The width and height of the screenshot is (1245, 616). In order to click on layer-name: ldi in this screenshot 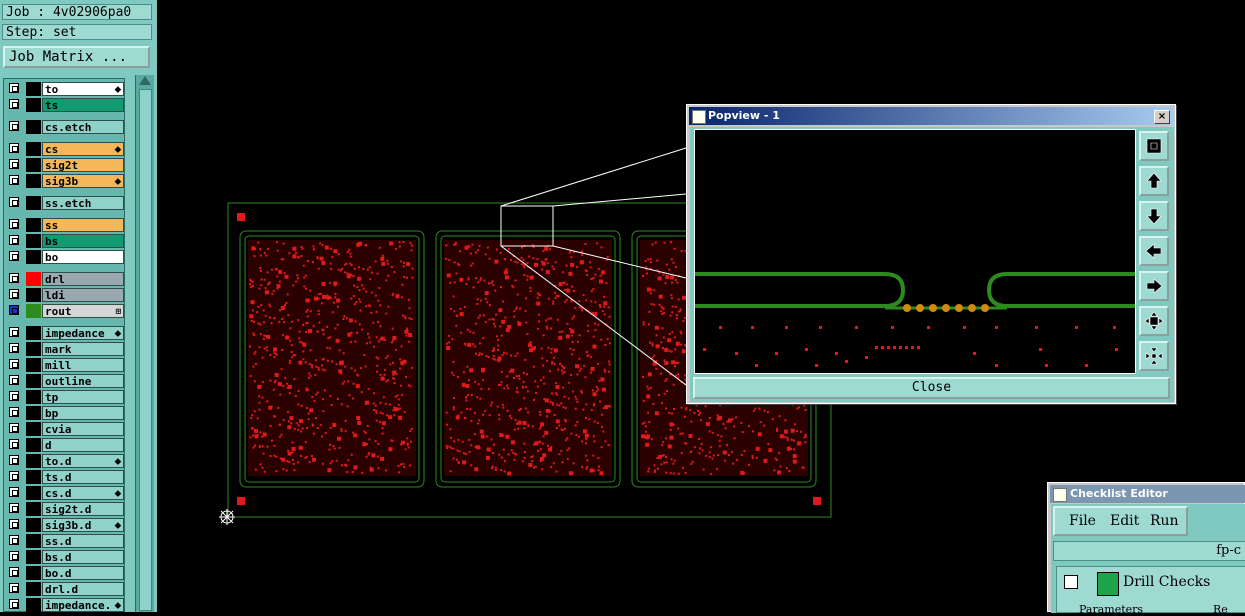, I will do `click(83, 295)`.